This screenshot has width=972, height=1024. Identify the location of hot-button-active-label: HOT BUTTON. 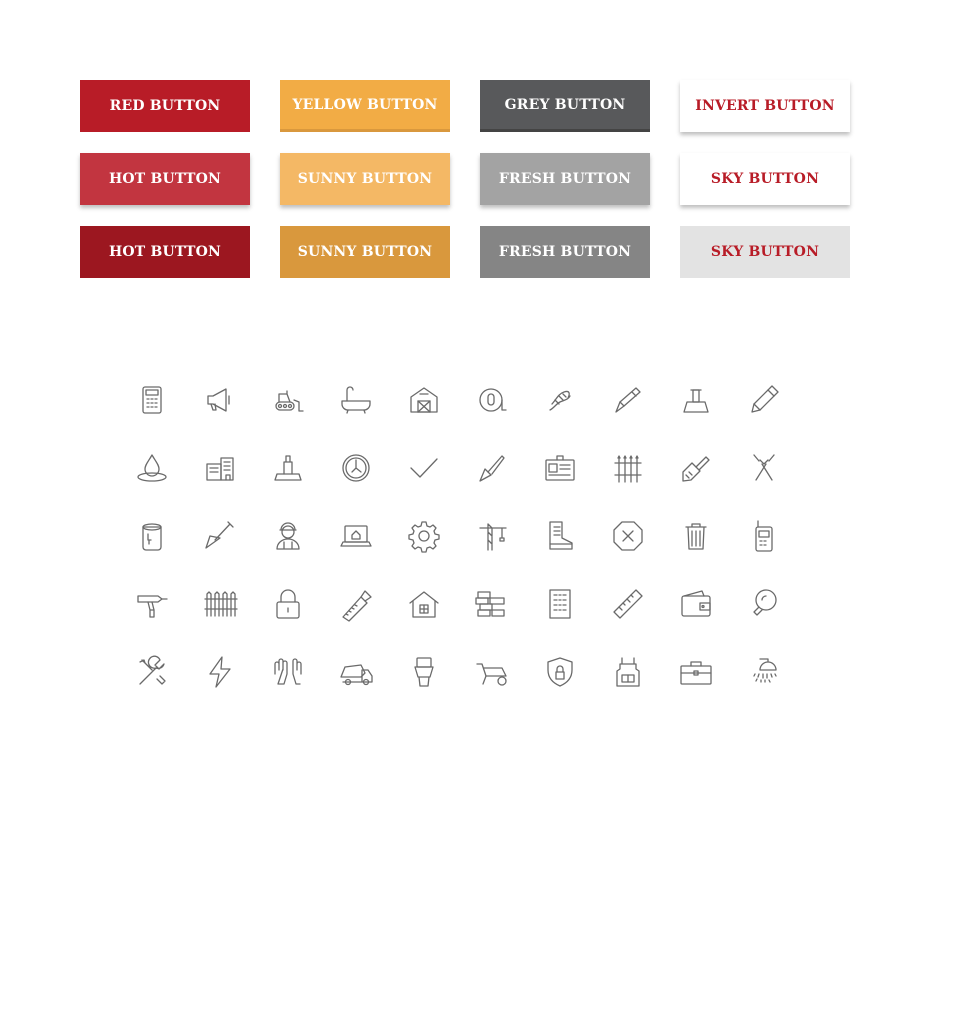
(165, 252).